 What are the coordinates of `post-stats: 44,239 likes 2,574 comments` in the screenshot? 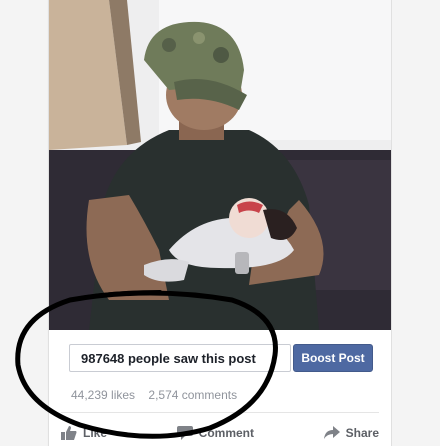 It's located at (154, 395).